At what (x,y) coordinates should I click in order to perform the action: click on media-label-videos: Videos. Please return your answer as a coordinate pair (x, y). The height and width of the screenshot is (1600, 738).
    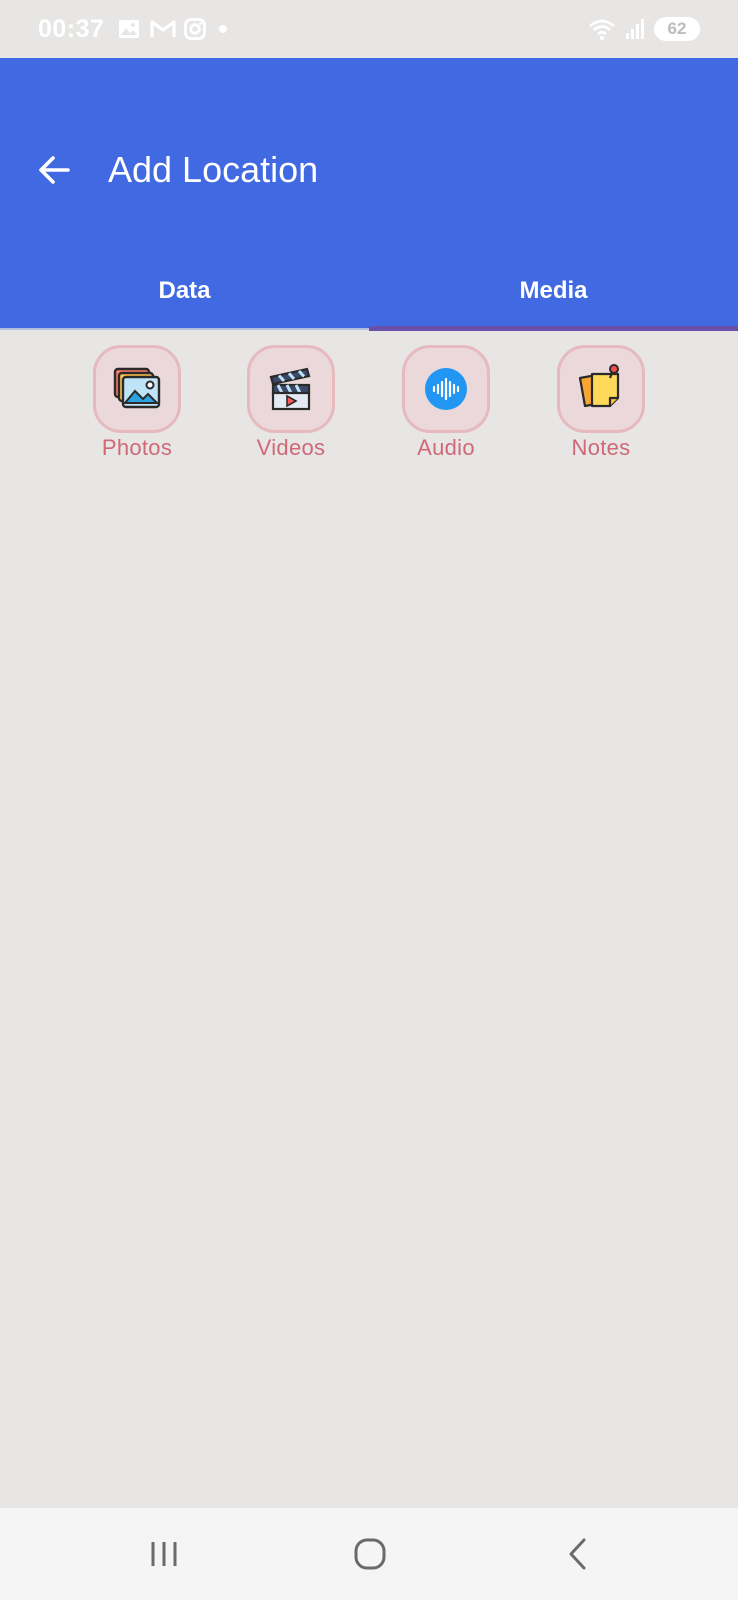
    Looking at the image, I should click on (291, 447).